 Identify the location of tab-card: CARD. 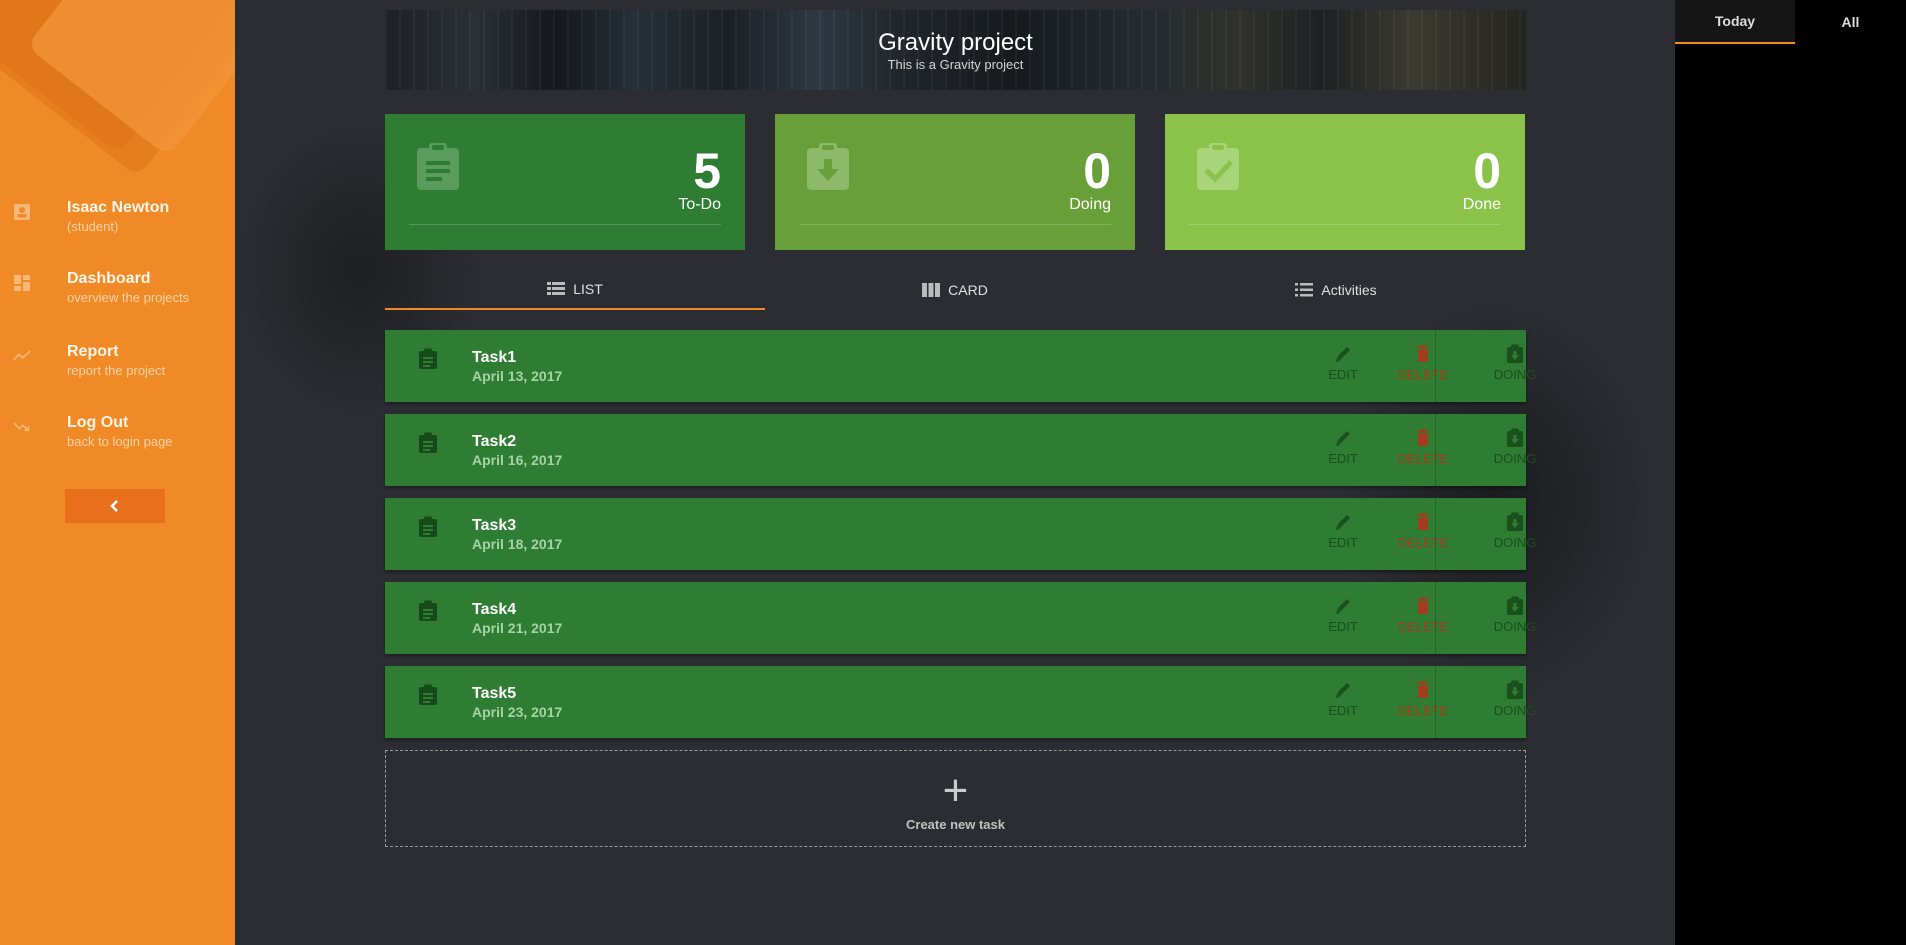
(955, 290).